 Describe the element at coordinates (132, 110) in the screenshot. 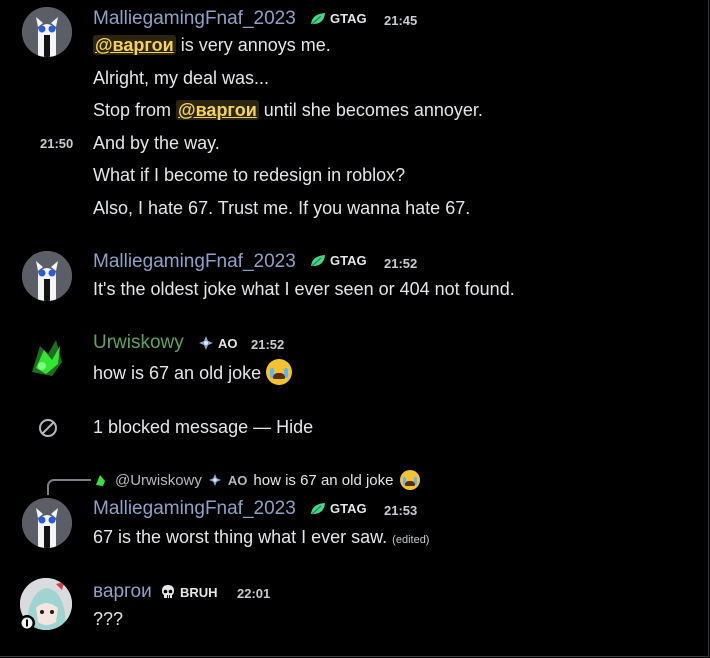

I see `message-content: Stop from` at that location.